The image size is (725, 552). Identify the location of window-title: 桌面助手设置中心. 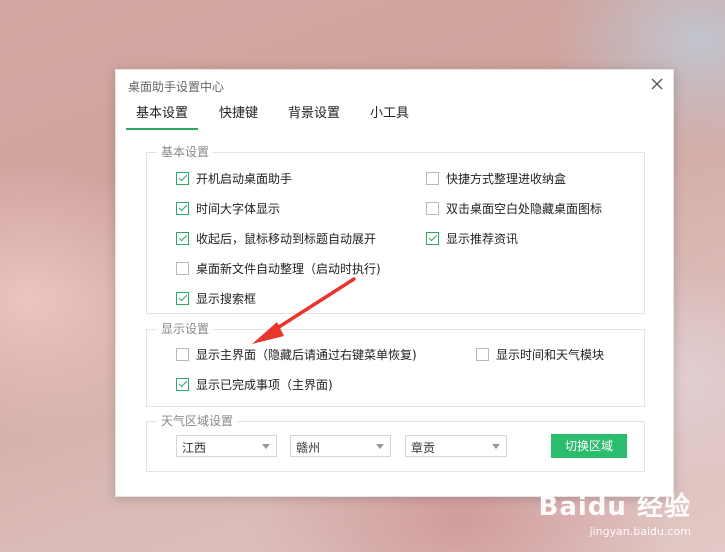
(176, 87).